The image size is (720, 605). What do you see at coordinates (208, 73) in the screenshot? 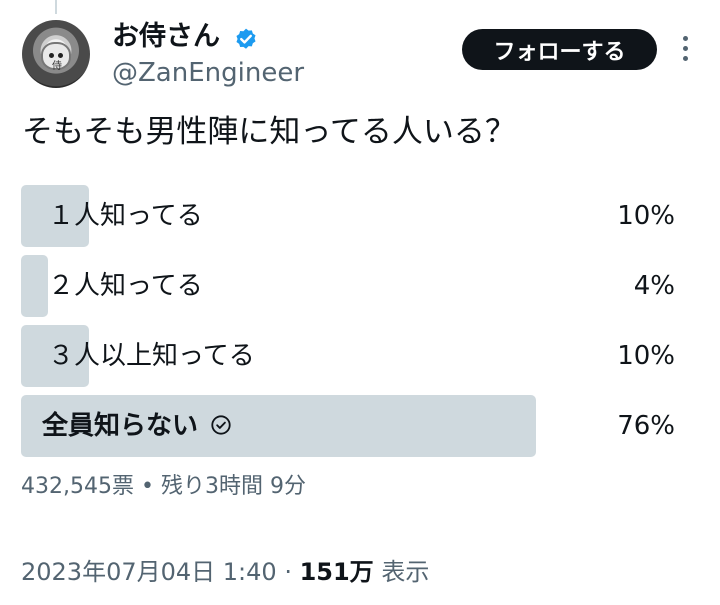
I see `user-handle: @ZanEngineer` at bounding box center [208, 73].